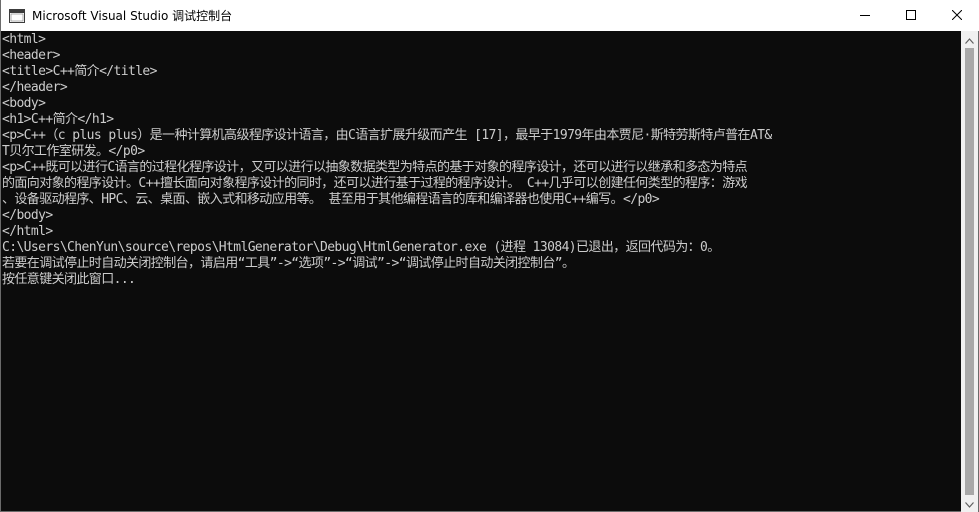 Image resolution: width=979 pixels, height=512 pixels. Describe the element at coordinates (24, 39) in the screenshot. I see `console-line: <html>` at that location.